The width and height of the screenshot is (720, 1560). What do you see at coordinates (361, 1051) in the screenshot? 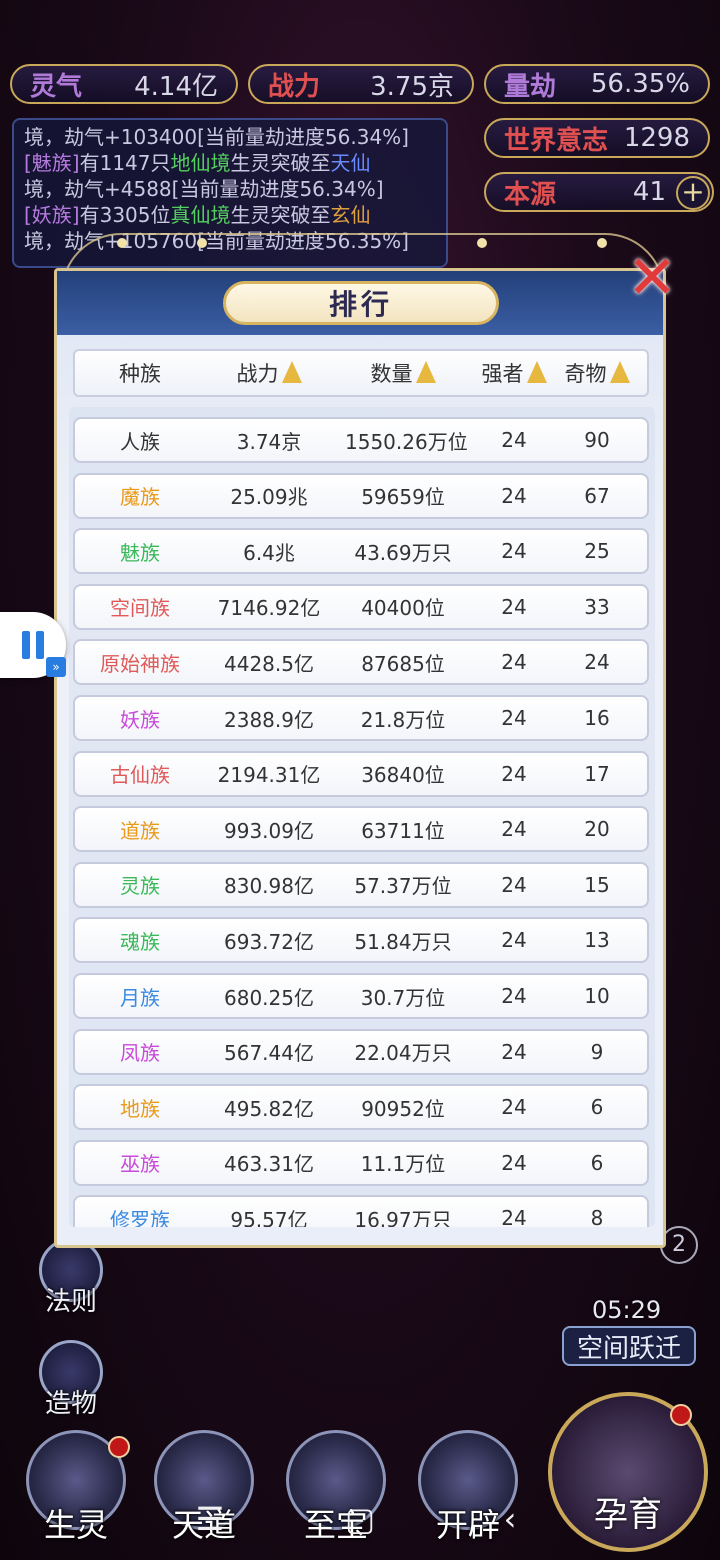
I see `table-row: 凤族 567.44亿 22.04万只 24 9` at bounding box center [361, 1051].